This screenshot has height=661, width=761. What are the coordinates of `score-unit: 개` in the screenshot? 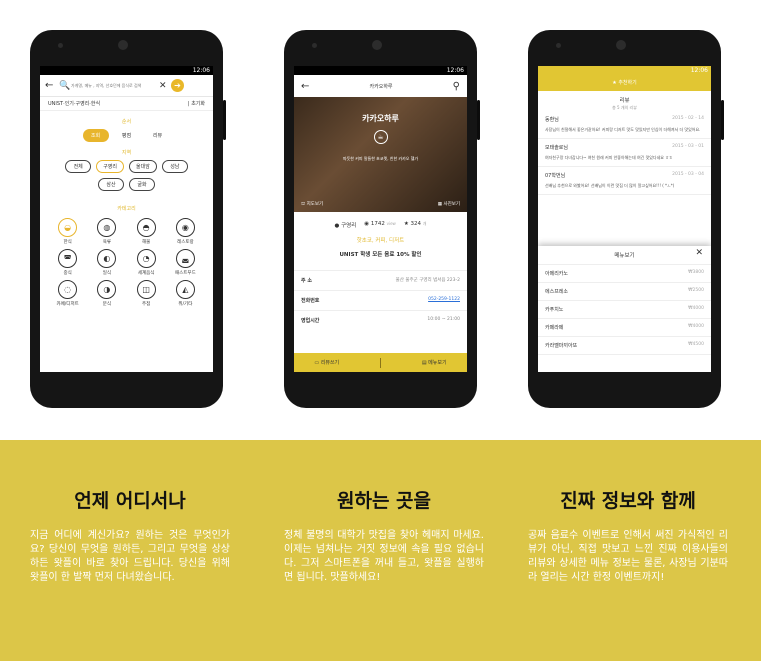 It's located at (424, 223).